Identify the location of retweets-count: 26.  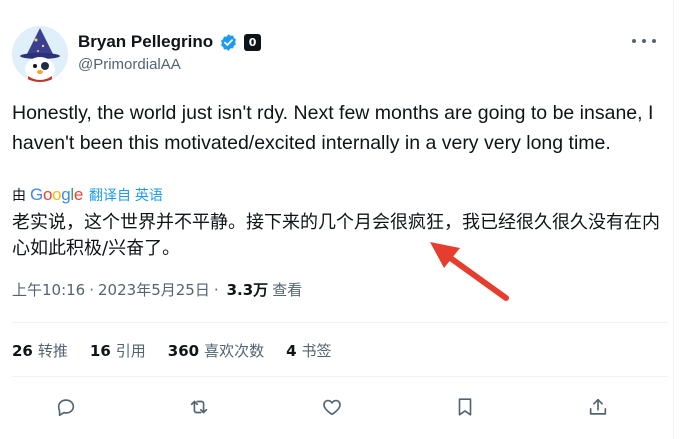
(22, 350).